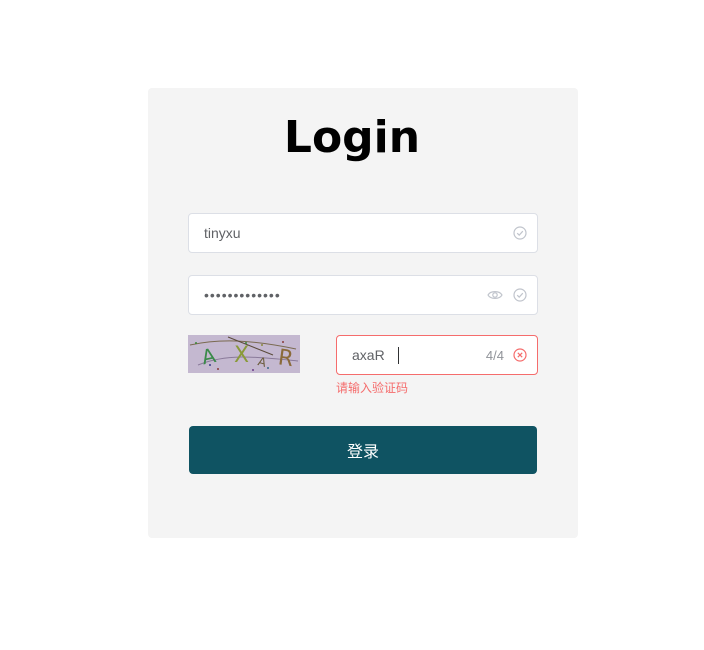  What do you see at coordinates (363, 450) in the screenshot?
I see `login-button: 登录` at bounding box center [363, 450].